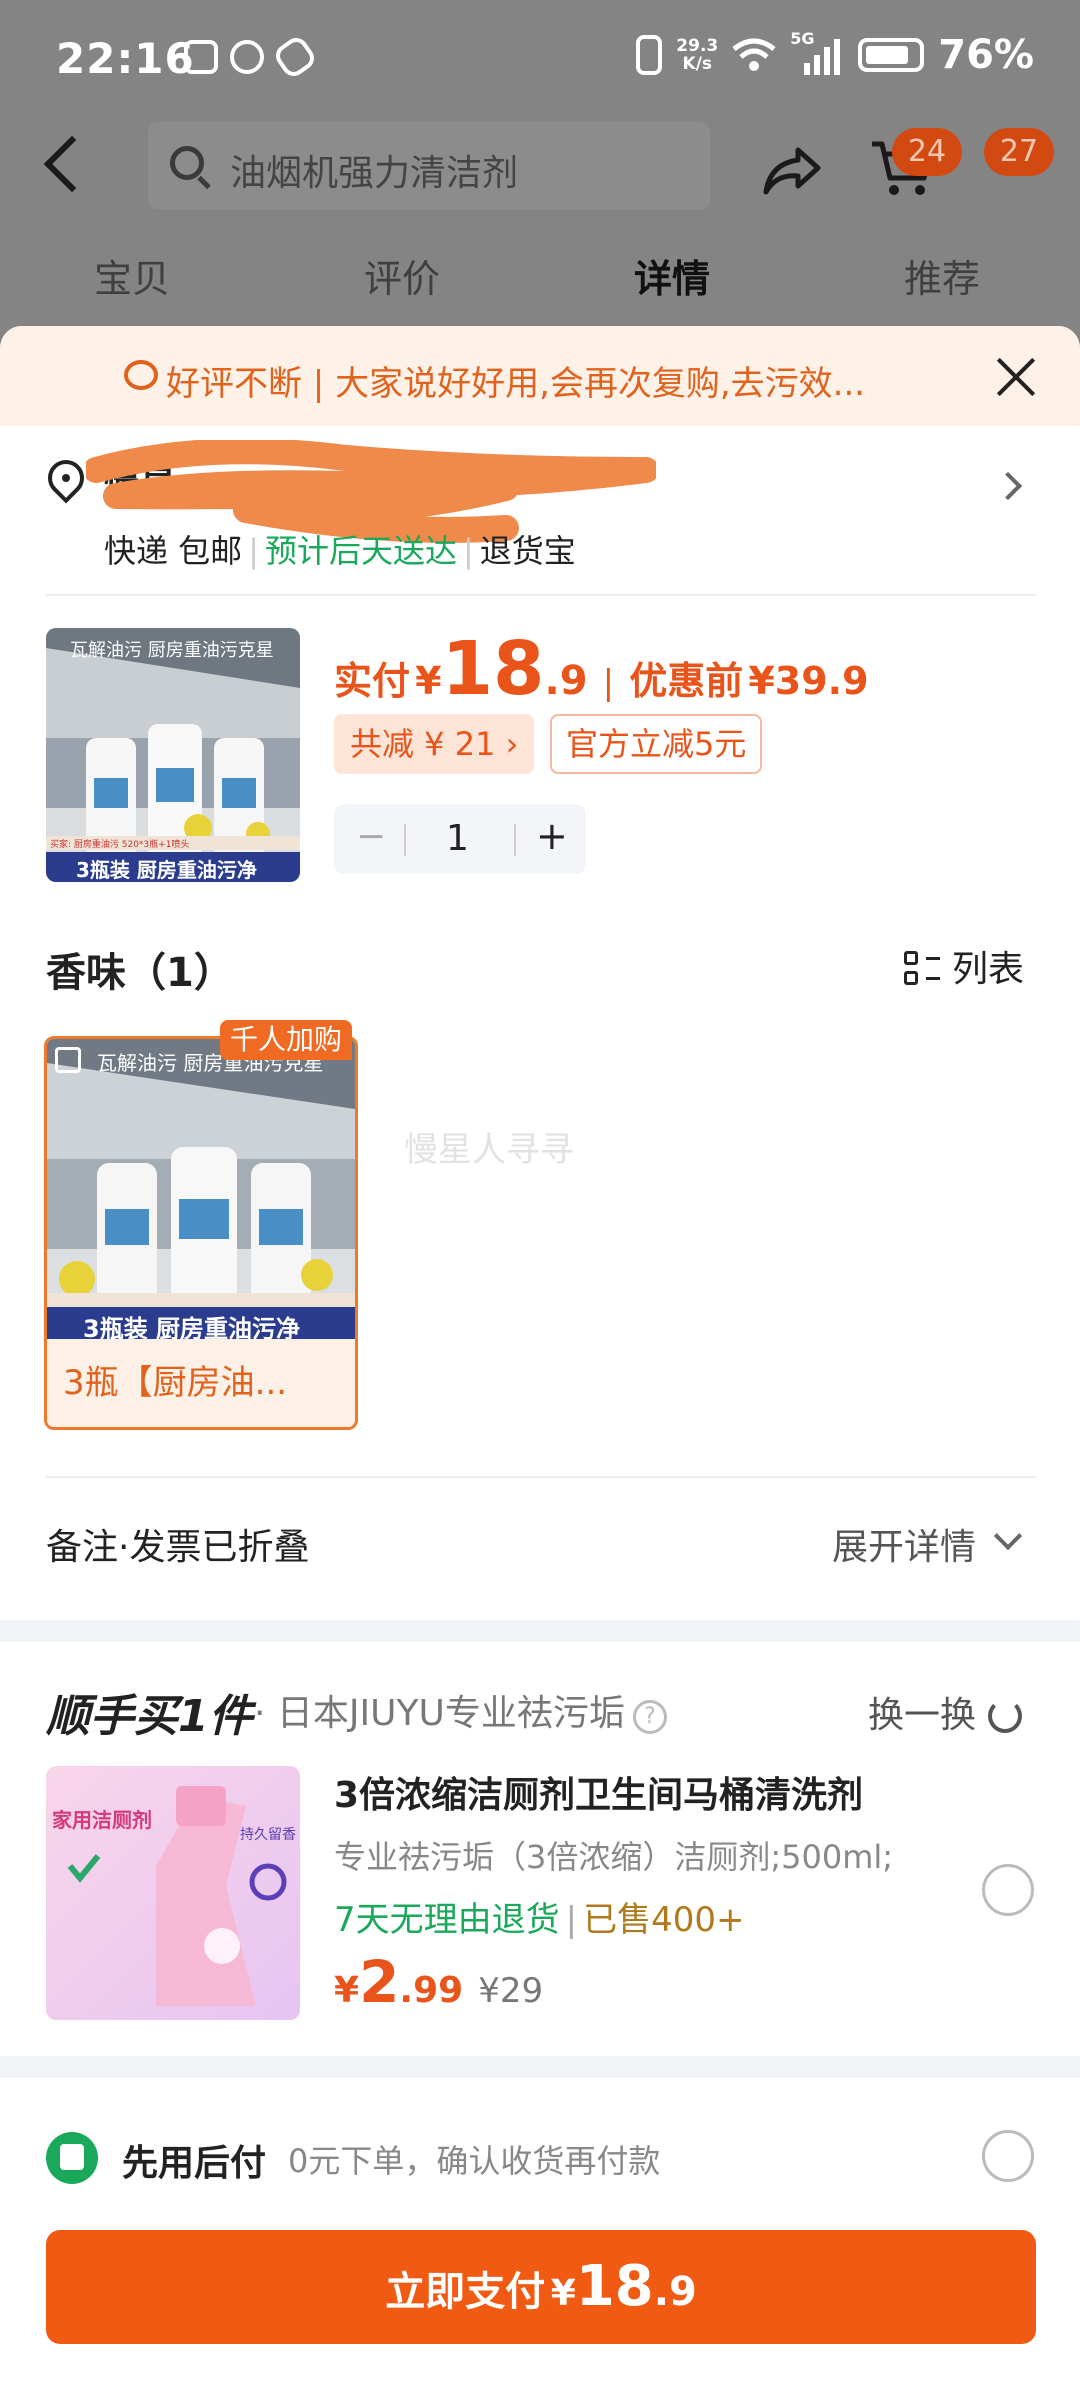 The image size is (1080, 2388). What do you see at coordinates (360, 551) in the screenshot?
I see `delivery-text: 预计后天送达` at bounding box center [360, 551].